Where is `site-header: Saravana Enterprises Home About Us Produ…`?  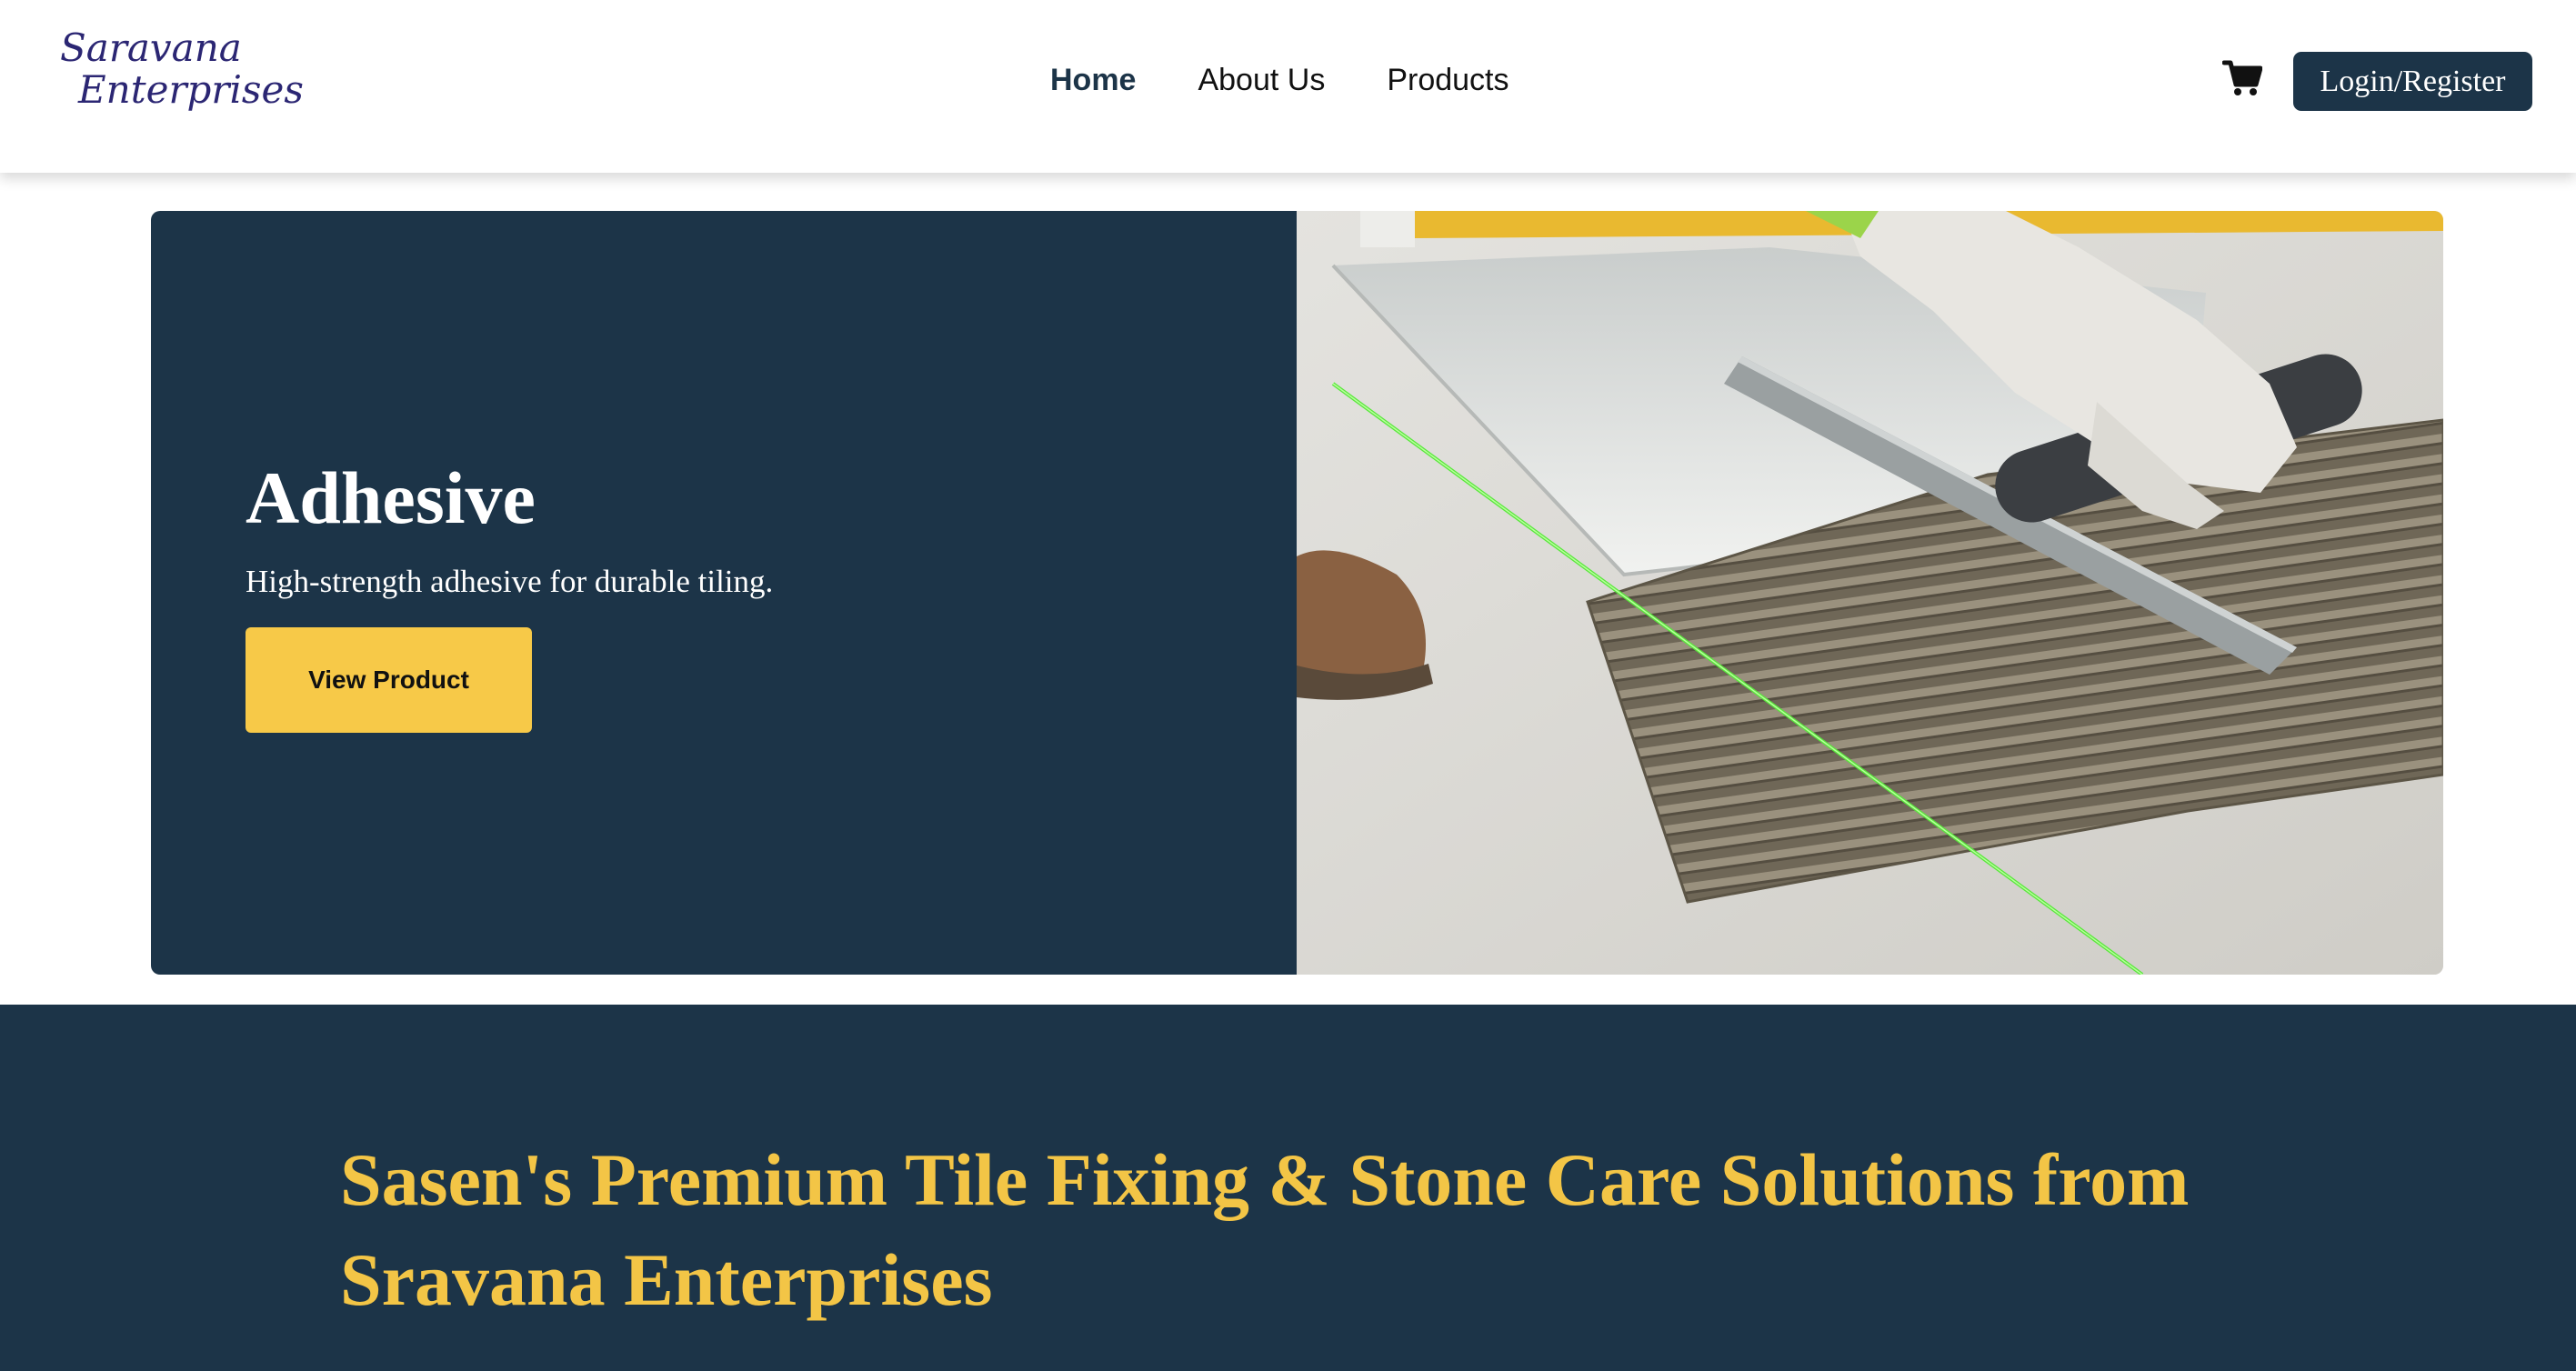 site-header: Saravana Enterprises Home About Us Produ… is located at coordinates (1288, 86).